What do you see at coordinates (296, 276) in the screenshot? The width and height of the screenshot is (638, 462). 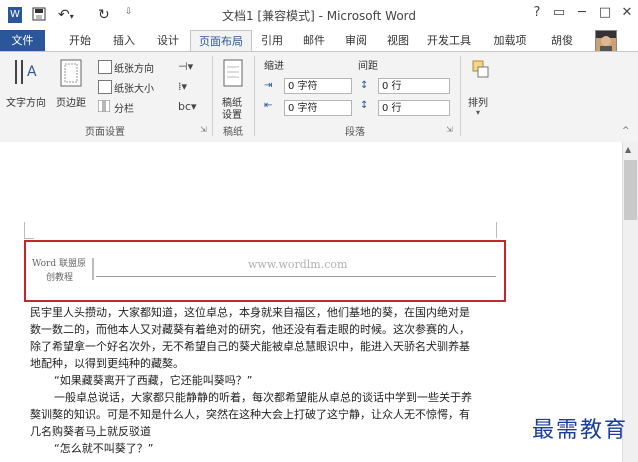 I see `header-rule` at bounding box center [296, 276].